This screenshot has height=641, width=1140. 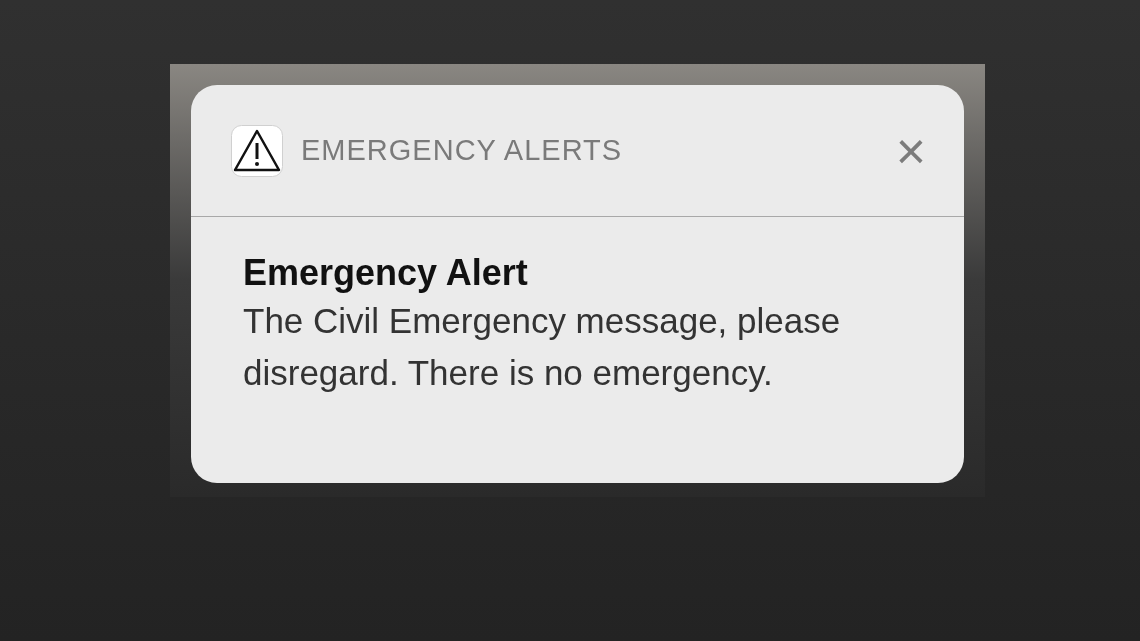 I want to click on warning-icon, so click(x=257, y=150).